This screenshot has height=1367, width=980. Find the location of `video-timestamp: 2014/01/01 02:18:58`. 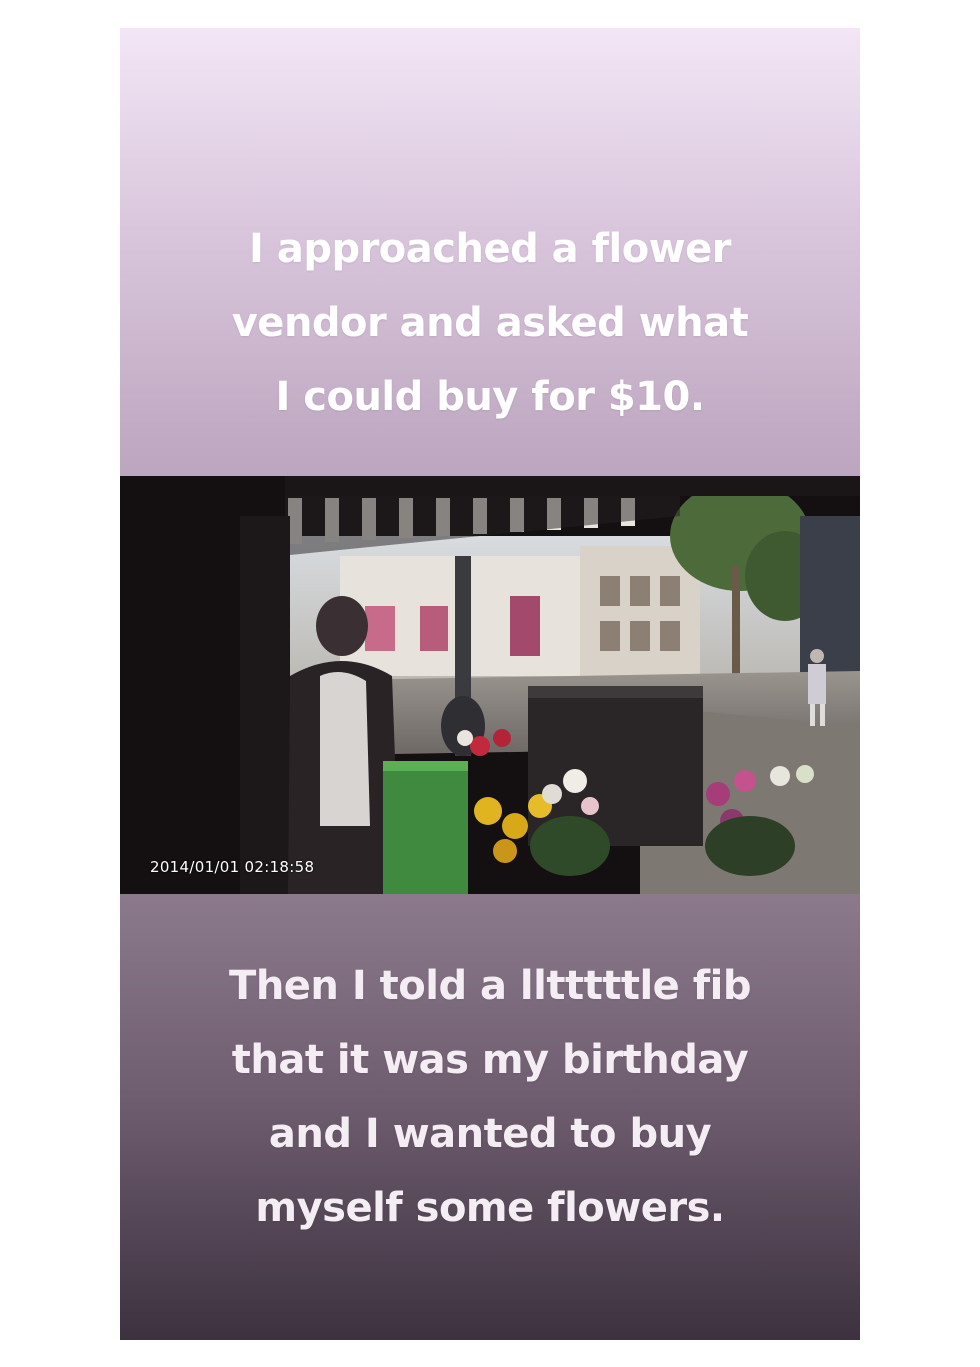

video-timestamp: 2014/01/01 02:18:58 is located at coordinates (232, 867).